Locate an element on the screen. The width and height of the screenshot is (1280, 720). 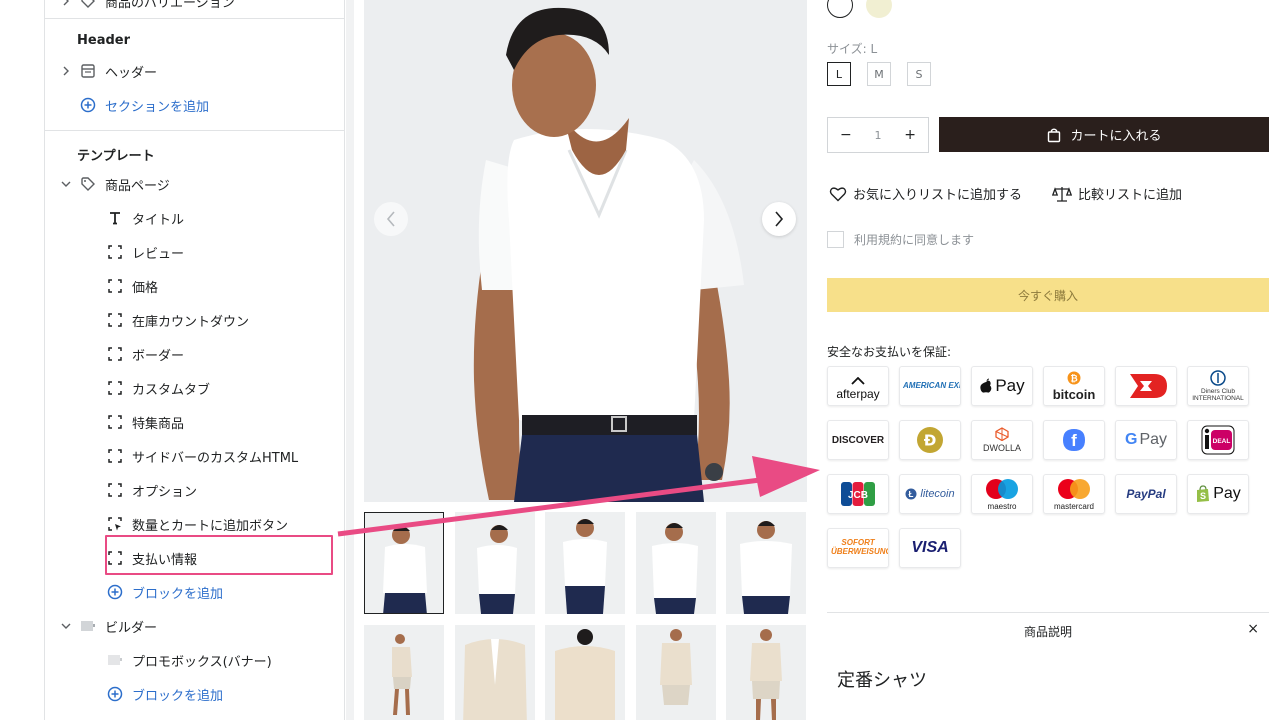
terms-checkbox-row: 利用規約に同意します is located at coordinates (900, 239).